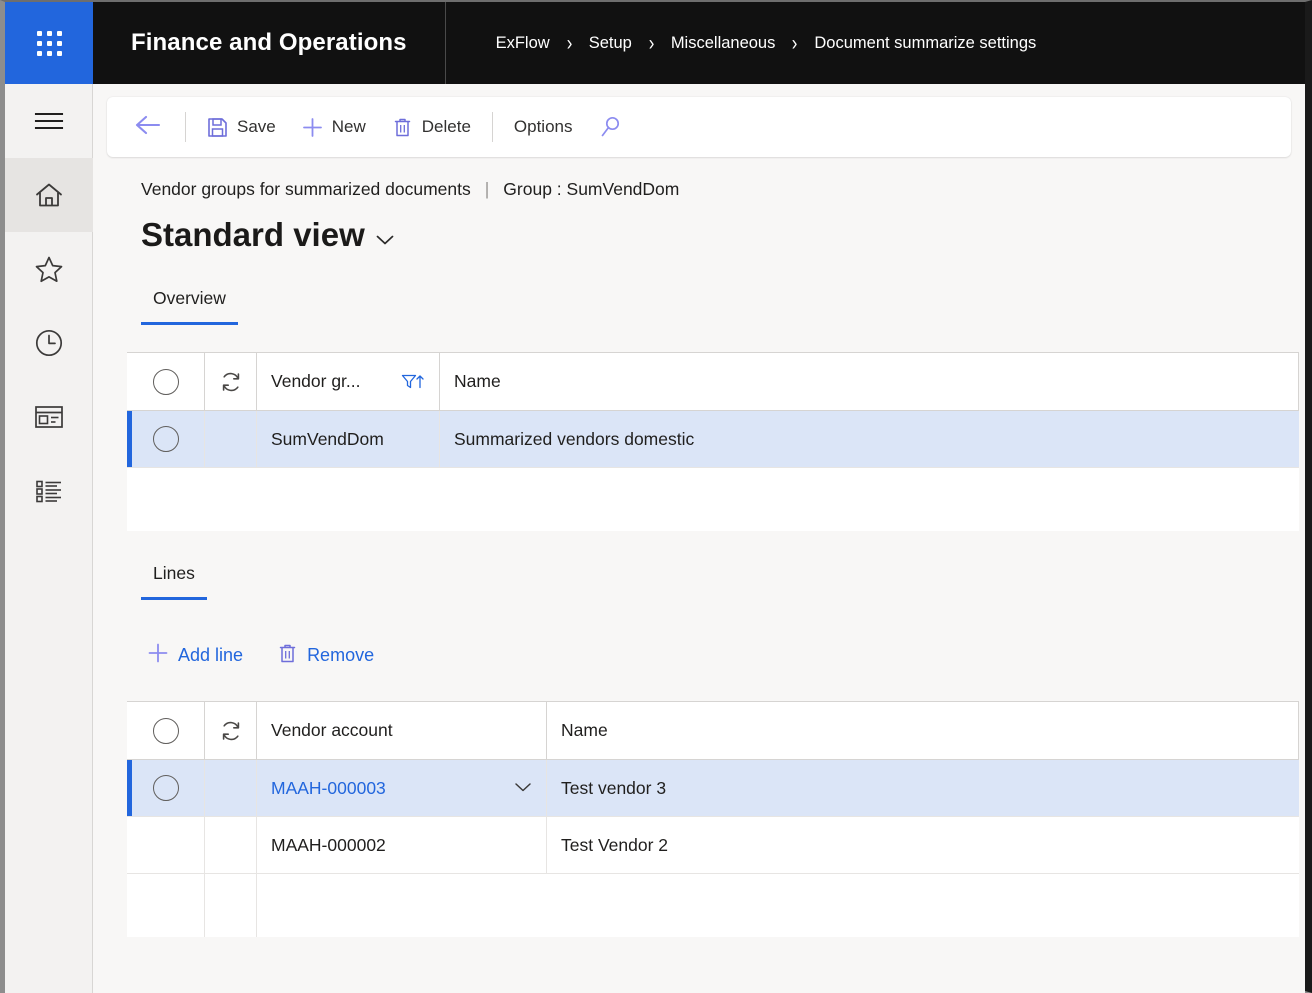 The image size is (1312, 993). What do you see at coordinates (446, 126) in the screenshot?
I see `delete-label: Delete` at bounding box center [446, 126].